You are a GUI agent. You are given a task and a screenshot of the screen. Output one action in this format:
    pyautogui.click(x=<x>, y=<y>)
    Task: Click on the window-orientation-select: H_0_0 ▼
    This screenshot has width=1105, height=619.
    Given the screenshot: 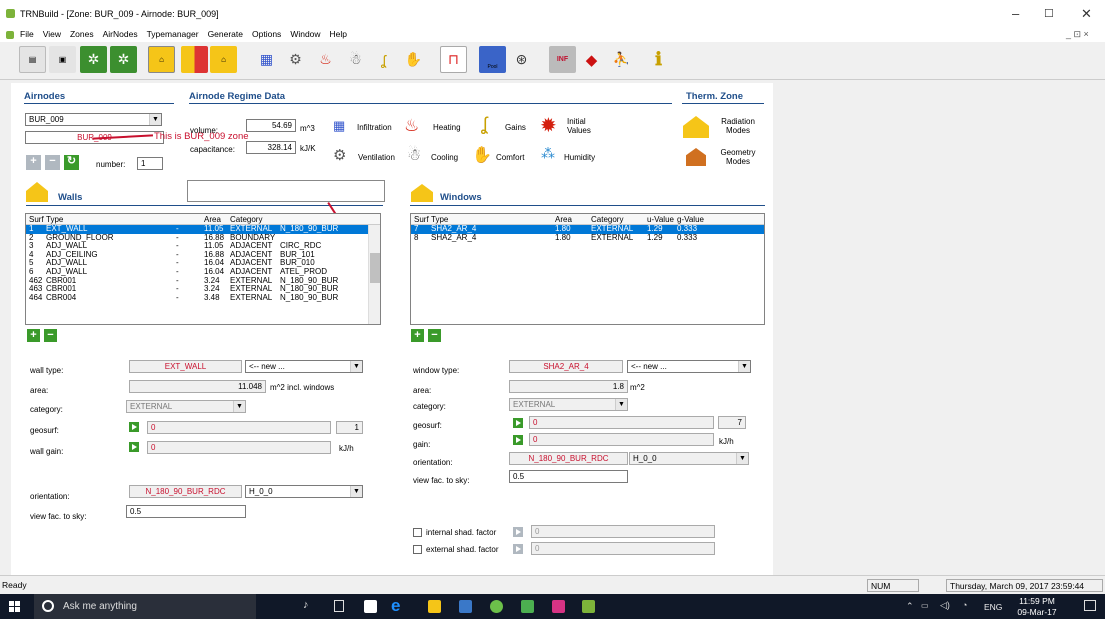 What is the action you would take?
    pyautogui.click(x=689, y=458)
    